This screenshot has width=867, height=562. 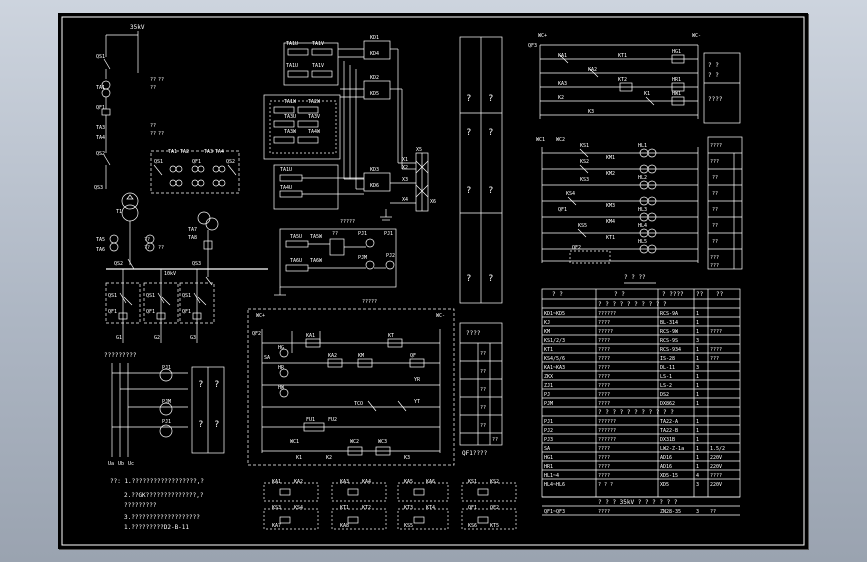 I want to click on terminal-label: X3, so click(x=405, y=180).